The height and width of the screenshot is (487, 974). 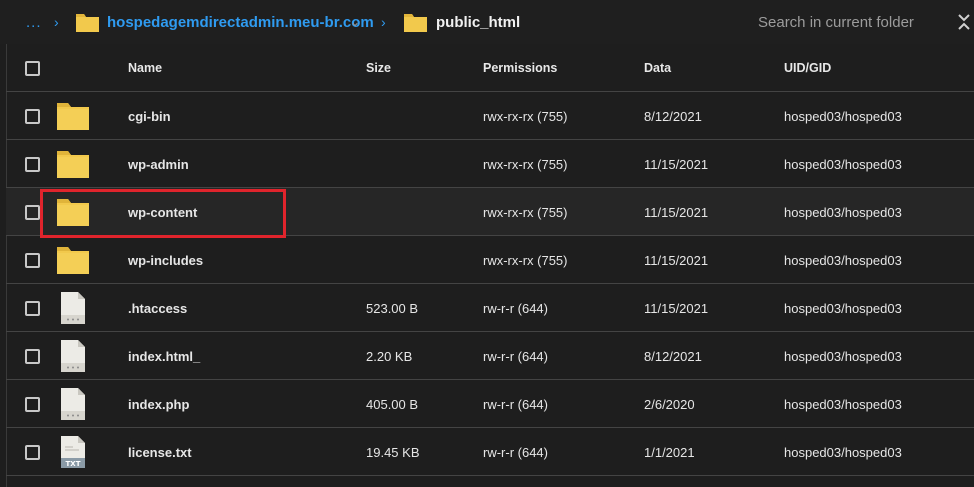 I want to click on txt-badge-label: TXT, so click(x=73, y=464).